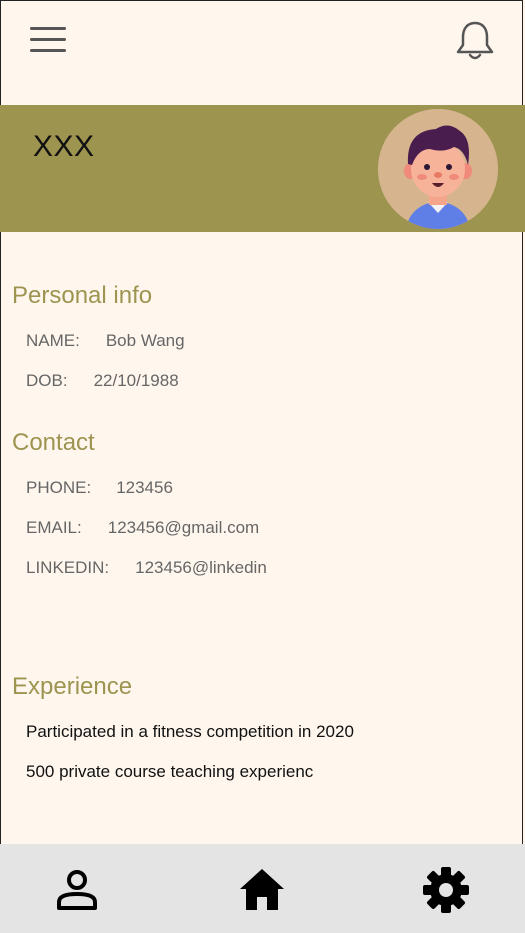 This screenshot has width=525, height=933. I want to click on menu-button, so click(48, 40).